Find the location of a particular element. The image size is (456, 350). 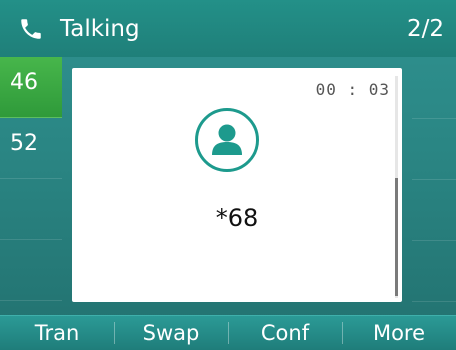

swap-button: Swap is located at coordinates (171, 333).